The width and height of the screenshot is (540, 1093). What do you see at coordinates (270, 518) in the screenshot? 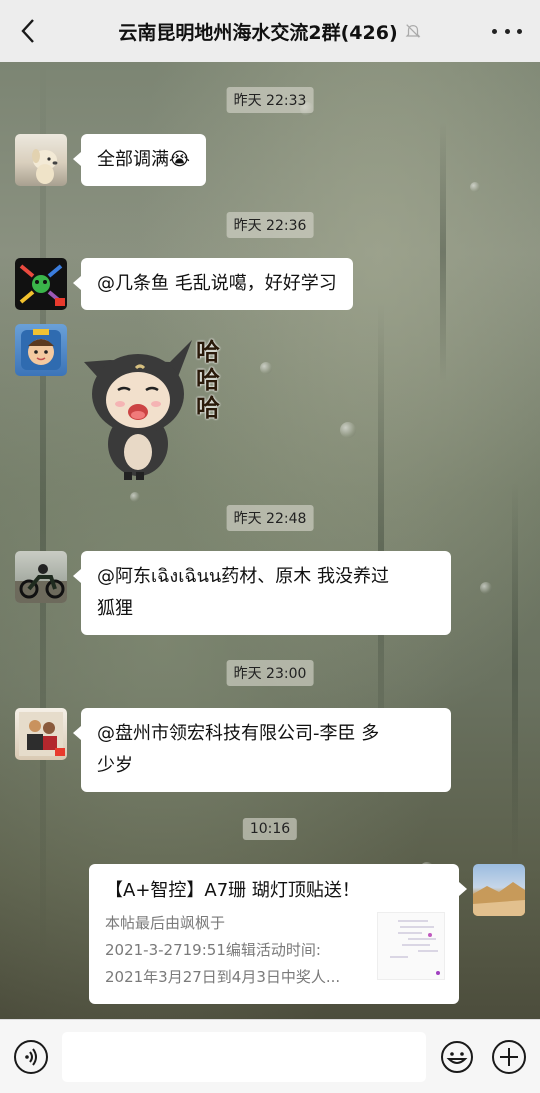
I see `timestamp: 昨天 22:48` at bounding box center [270, 518].